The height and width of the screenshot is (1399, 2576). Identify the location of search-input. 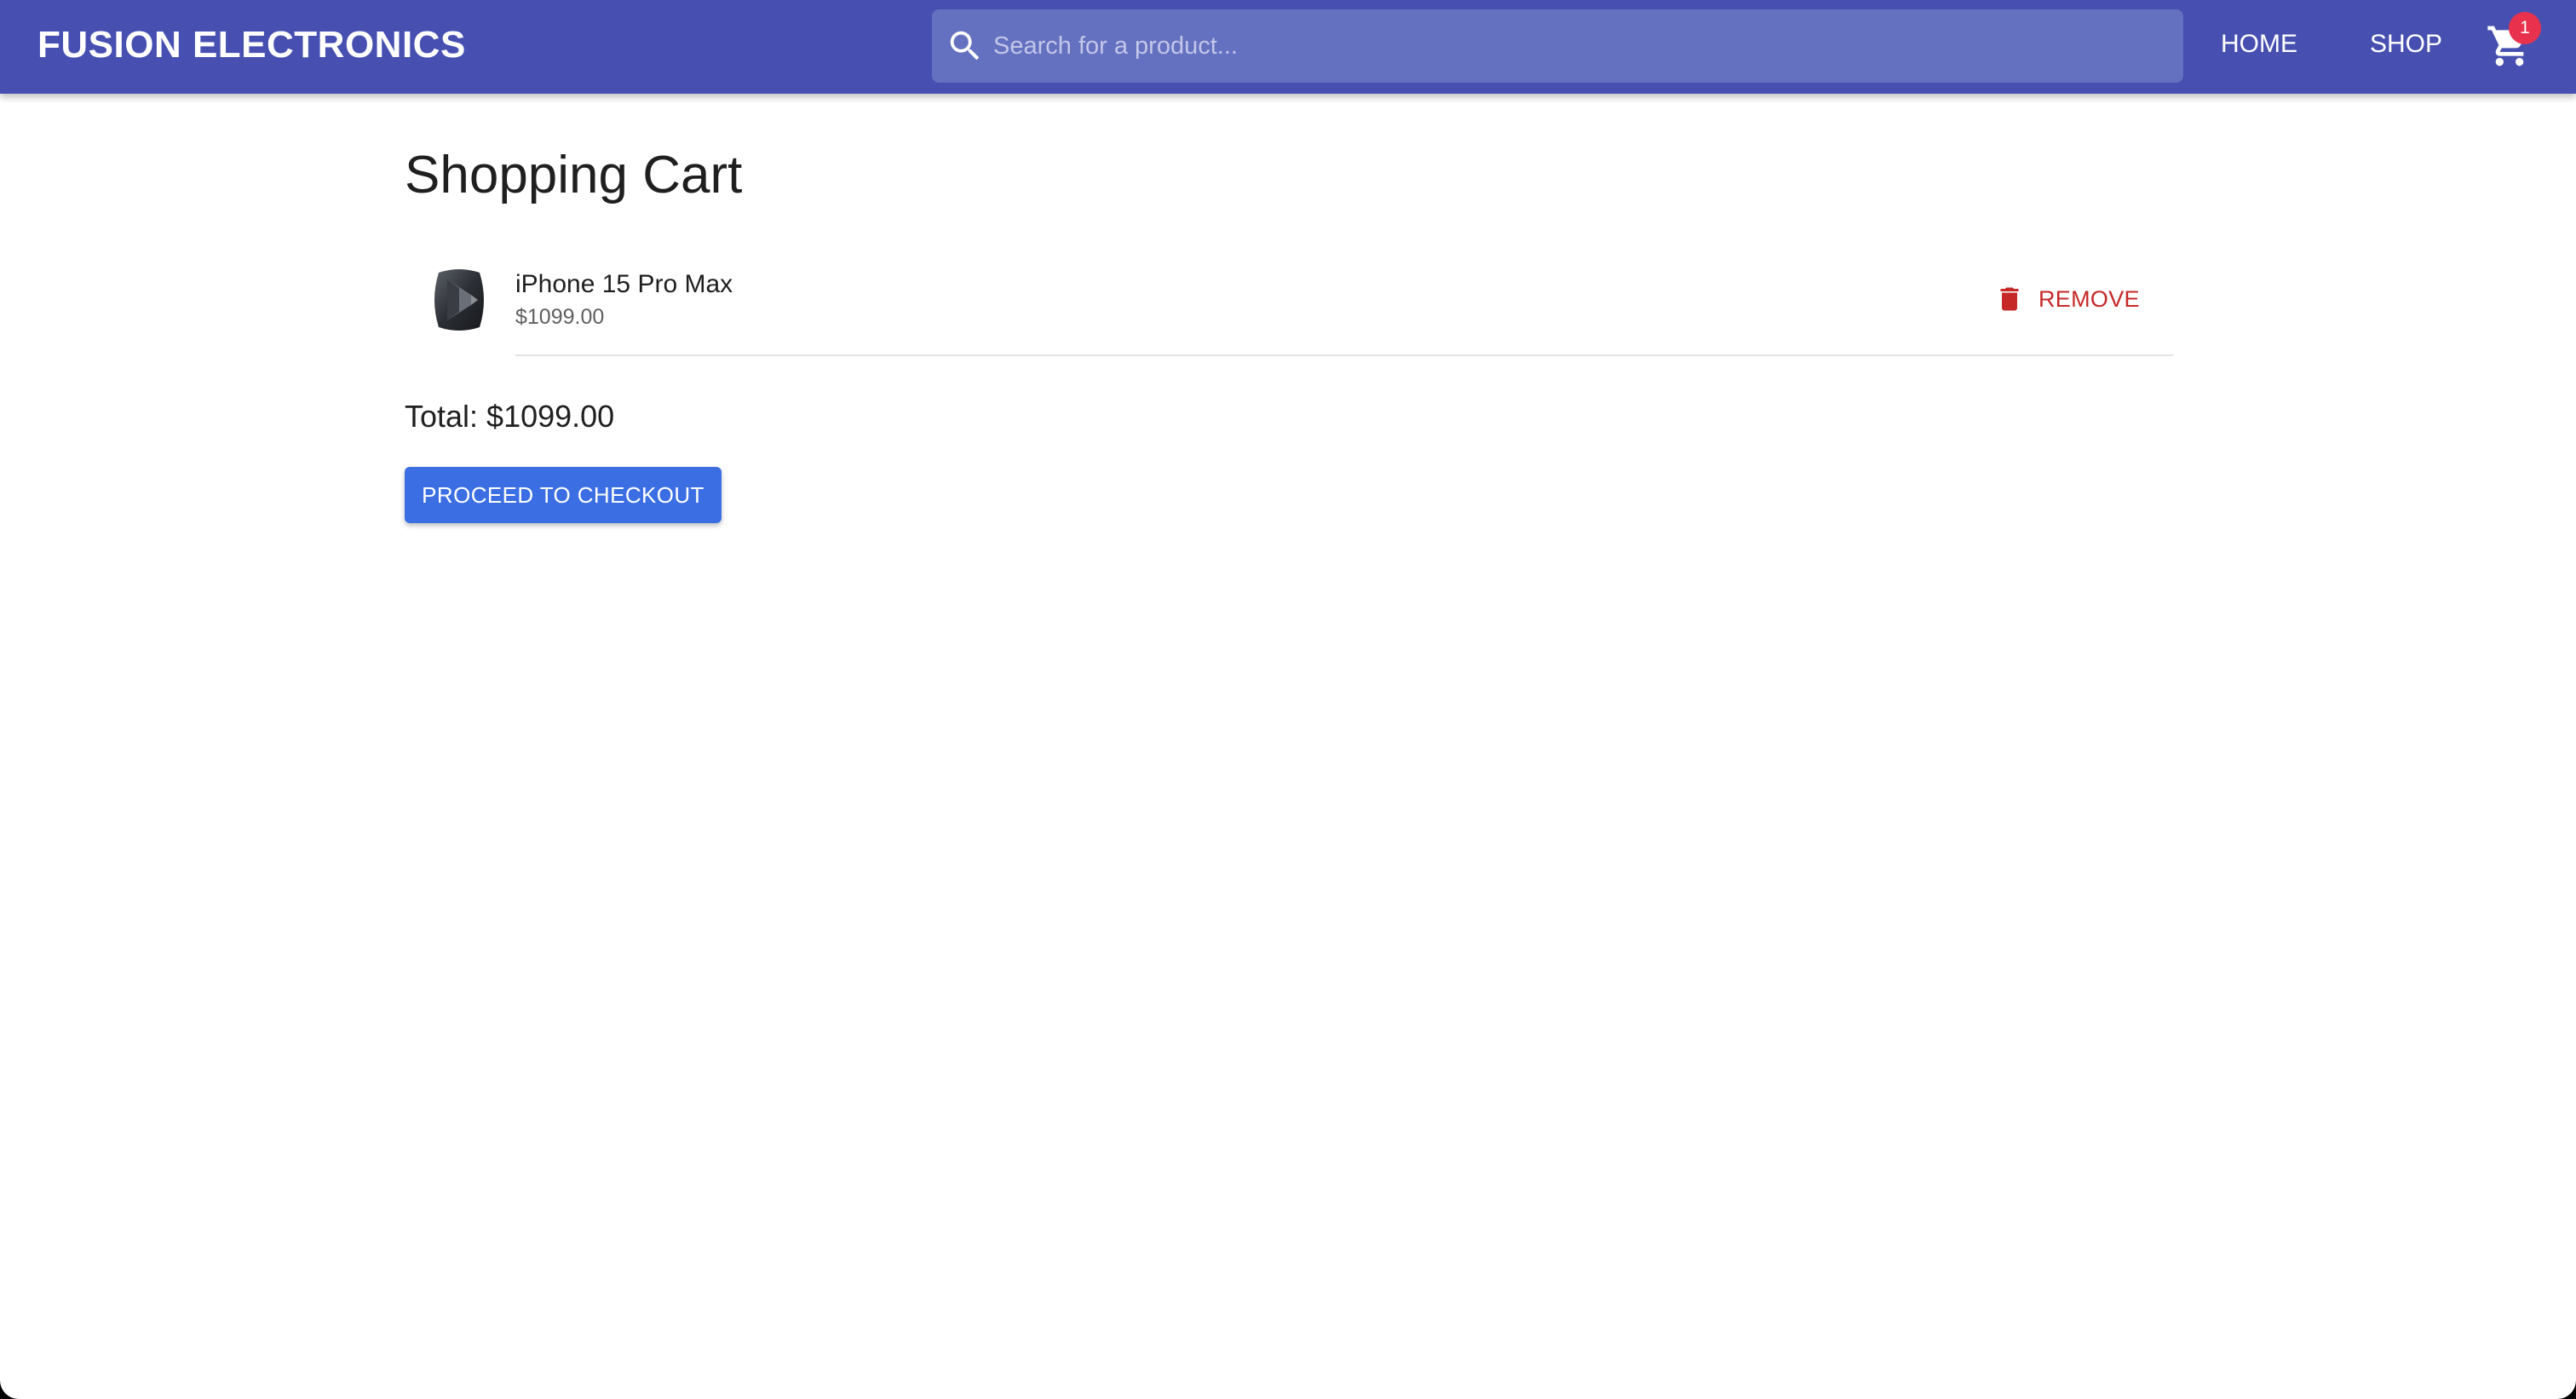
(1581, 46).